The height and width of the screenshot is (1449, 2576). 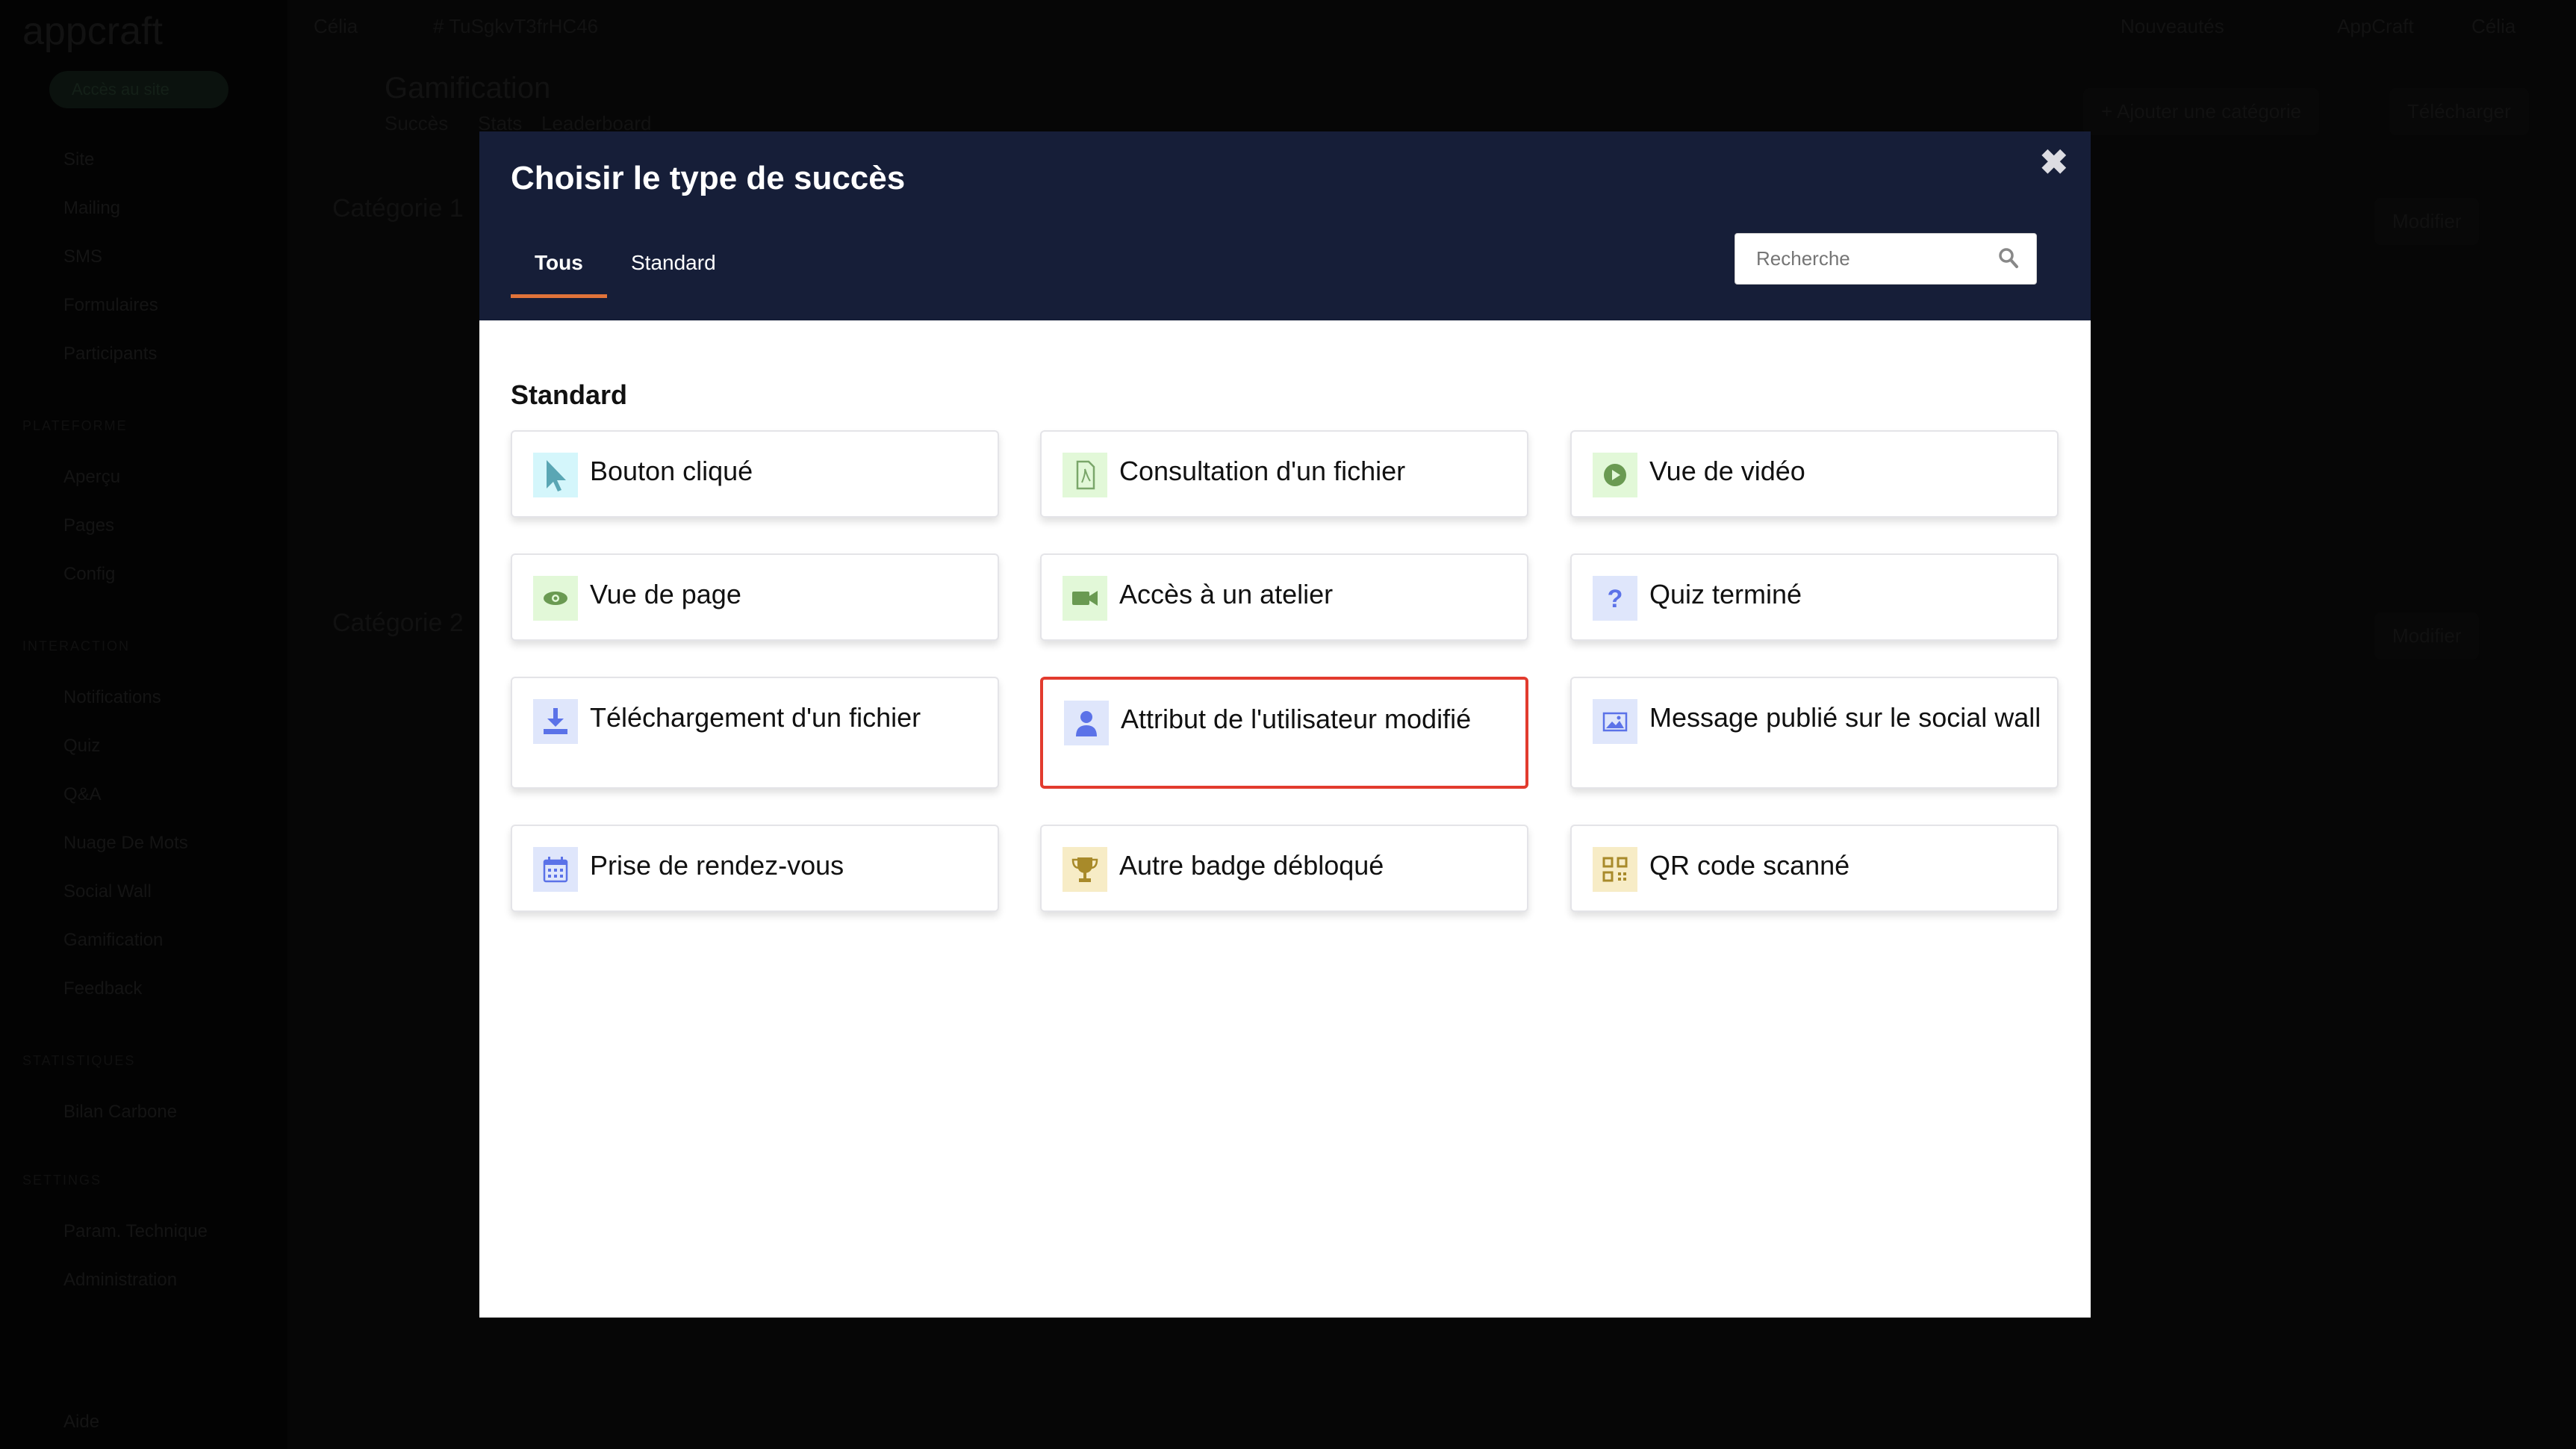 I want to click on success-type-card: Accès à un atelier, so click(x=1284, y=597).